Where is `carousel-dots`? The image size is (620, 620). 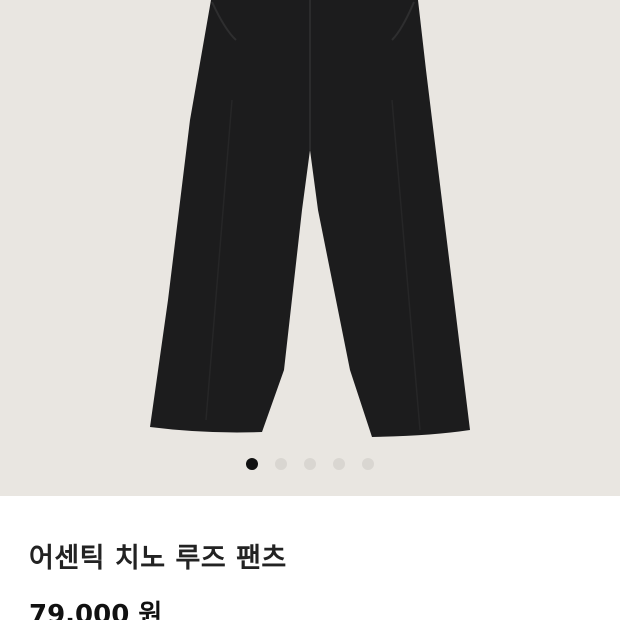
carousel-dots is located at coordinates (310, 464).